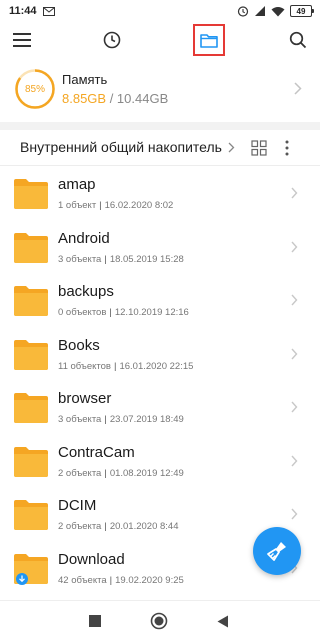 The height and width of the screenshot is (640, 320). What do you see at coordinates (287, 148) in the screenshot?
I see `more-options-icon` at bounding box center [287, 148].